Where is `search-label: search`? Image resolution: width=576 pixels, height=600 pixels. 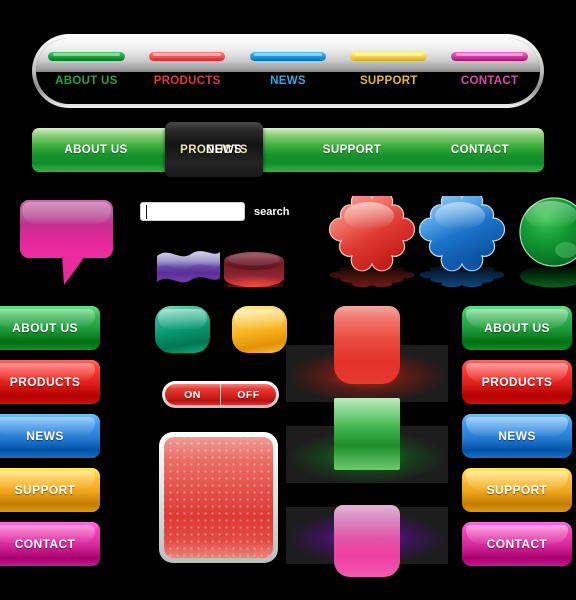
search-label: search is located at coordinates (272, 211).